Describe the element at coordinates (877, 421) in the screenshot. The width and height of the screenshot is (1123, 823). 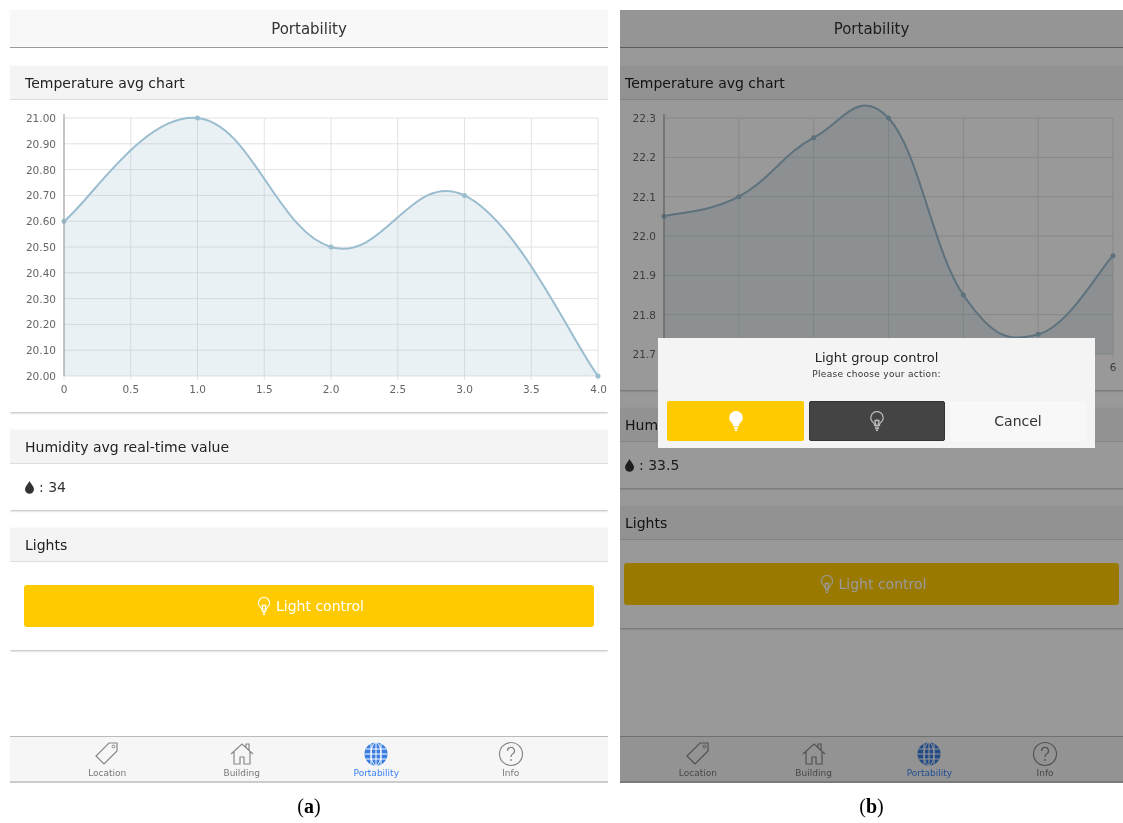
I see `light-off-button` at that location.